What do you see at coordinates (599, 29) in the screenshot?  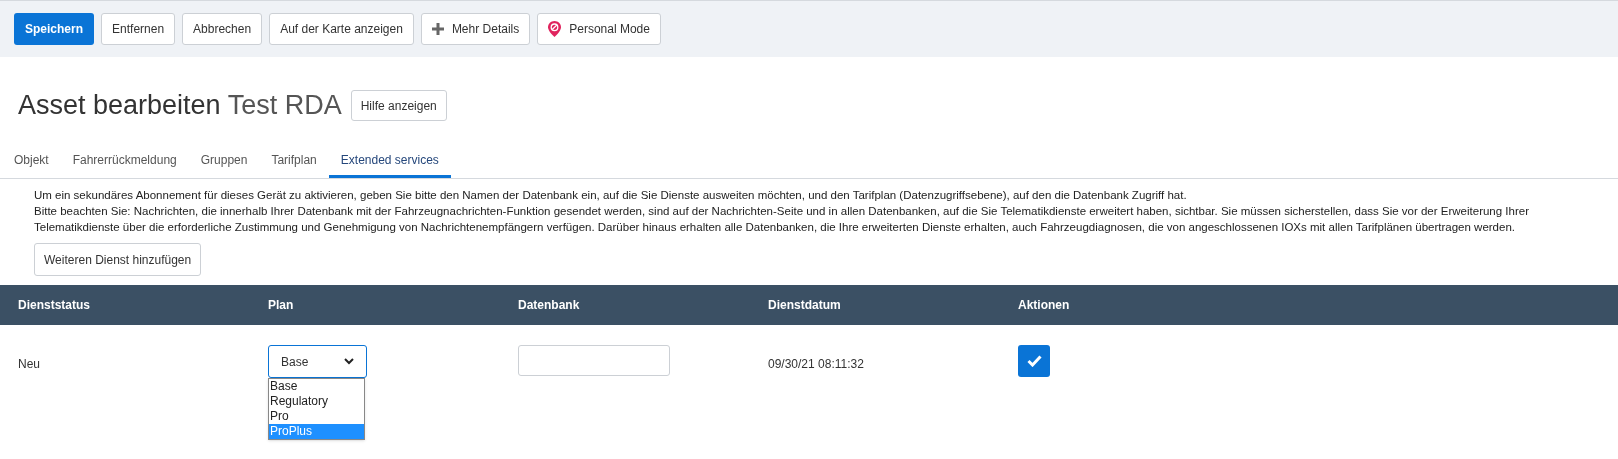 I see `toolbar-button: Personal Mode` at bounding box center [599, 29].